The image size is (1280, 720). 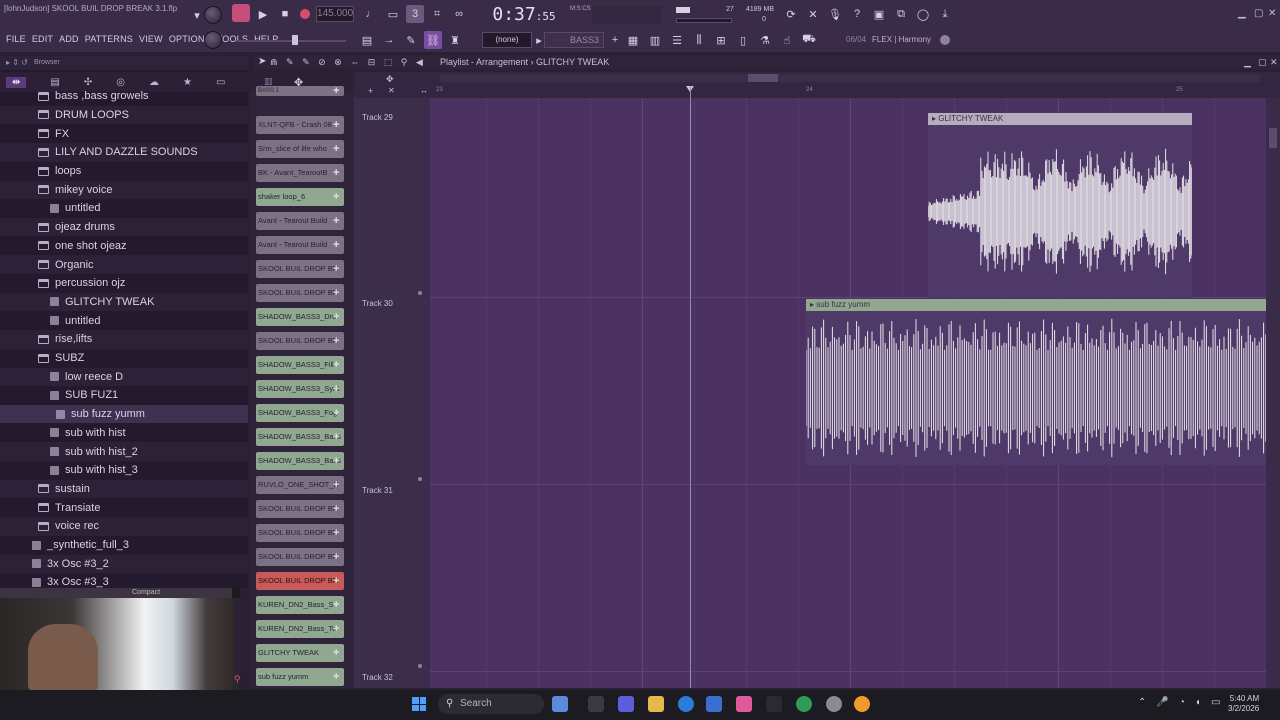 What do you see at coordinates (1162, 702) in the screenshot?
I see `microphone-icon: 🎤` at bounding box center [1162, 702].